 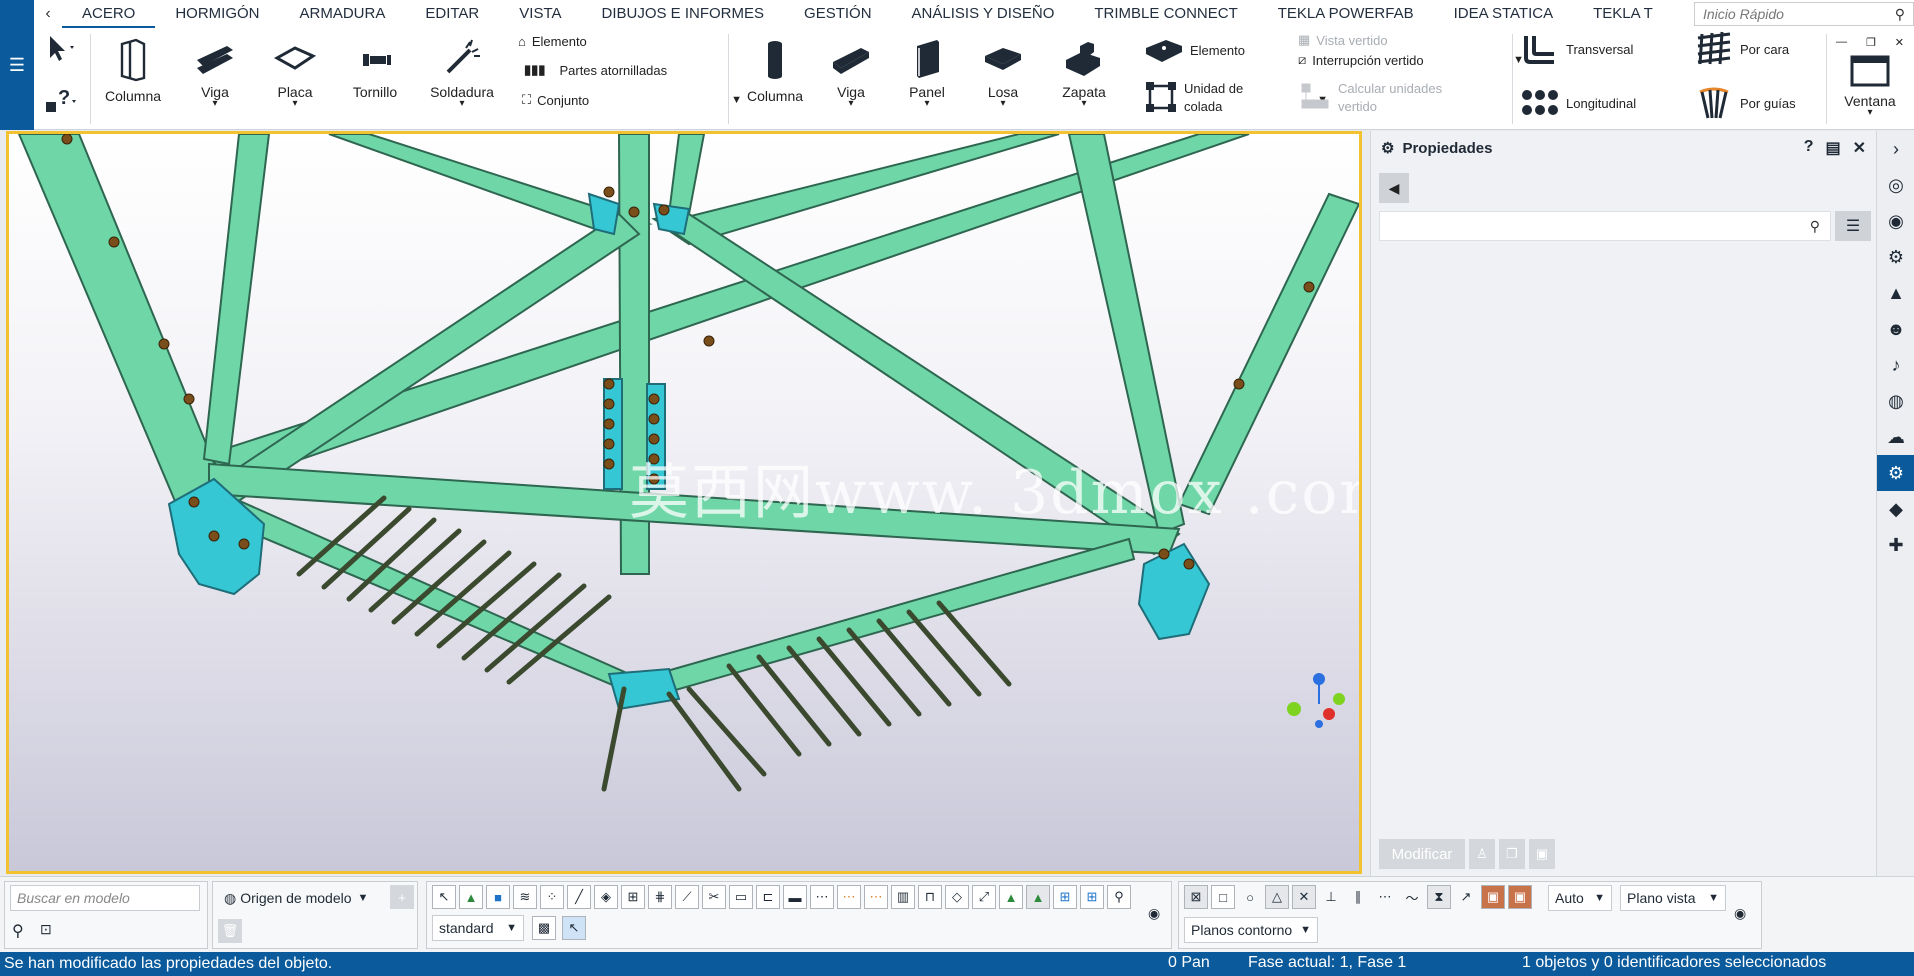 I want to click on view-plane-dropdown: Plano vista ▼, so click(x=1673, y=898).